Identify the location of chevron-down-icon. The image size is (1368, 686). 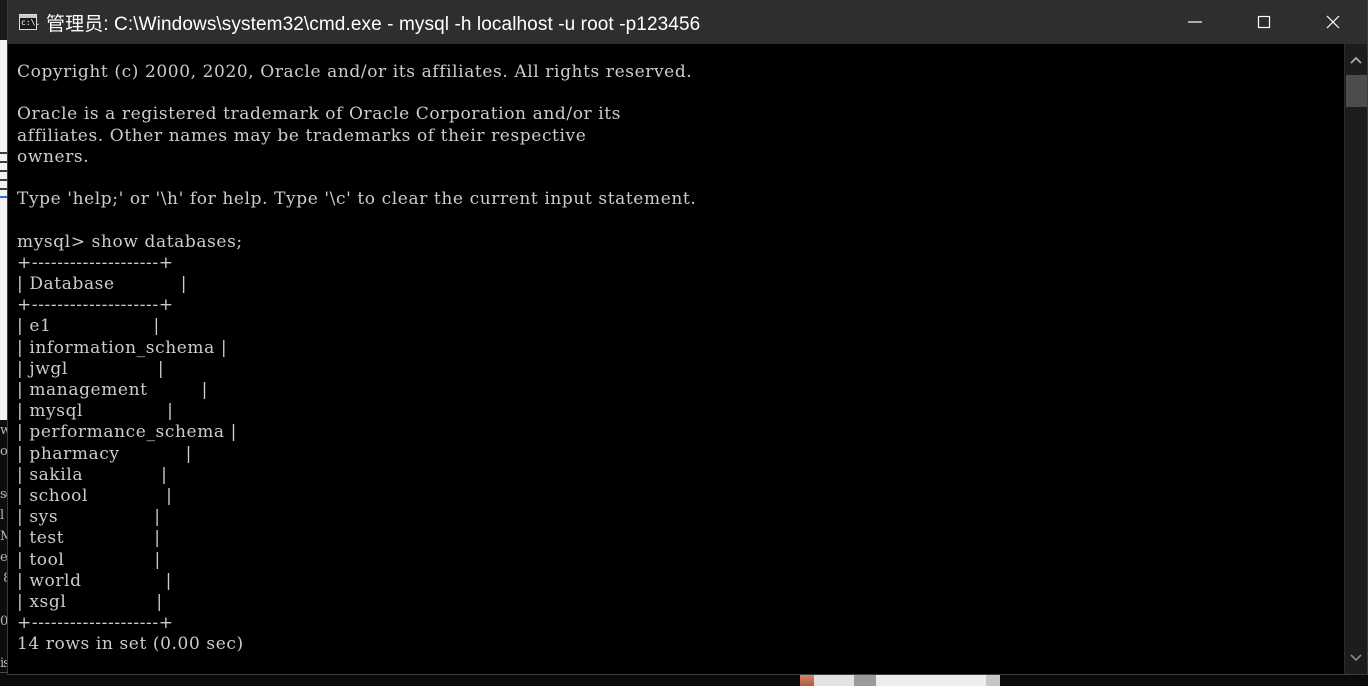
(1356, 658).